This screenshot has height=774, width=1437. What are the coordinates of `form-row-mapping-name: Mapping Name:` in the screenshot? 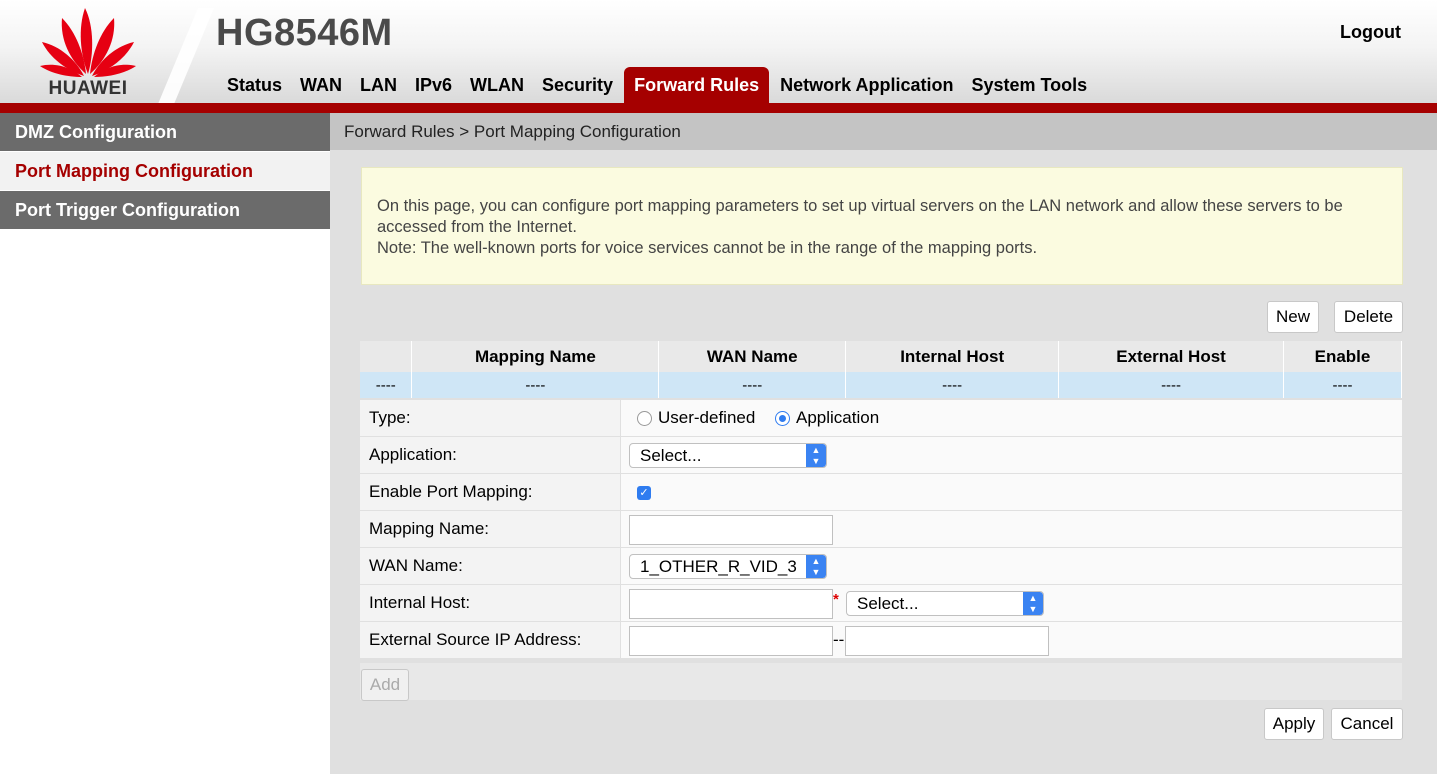 It's located at (881, 529).